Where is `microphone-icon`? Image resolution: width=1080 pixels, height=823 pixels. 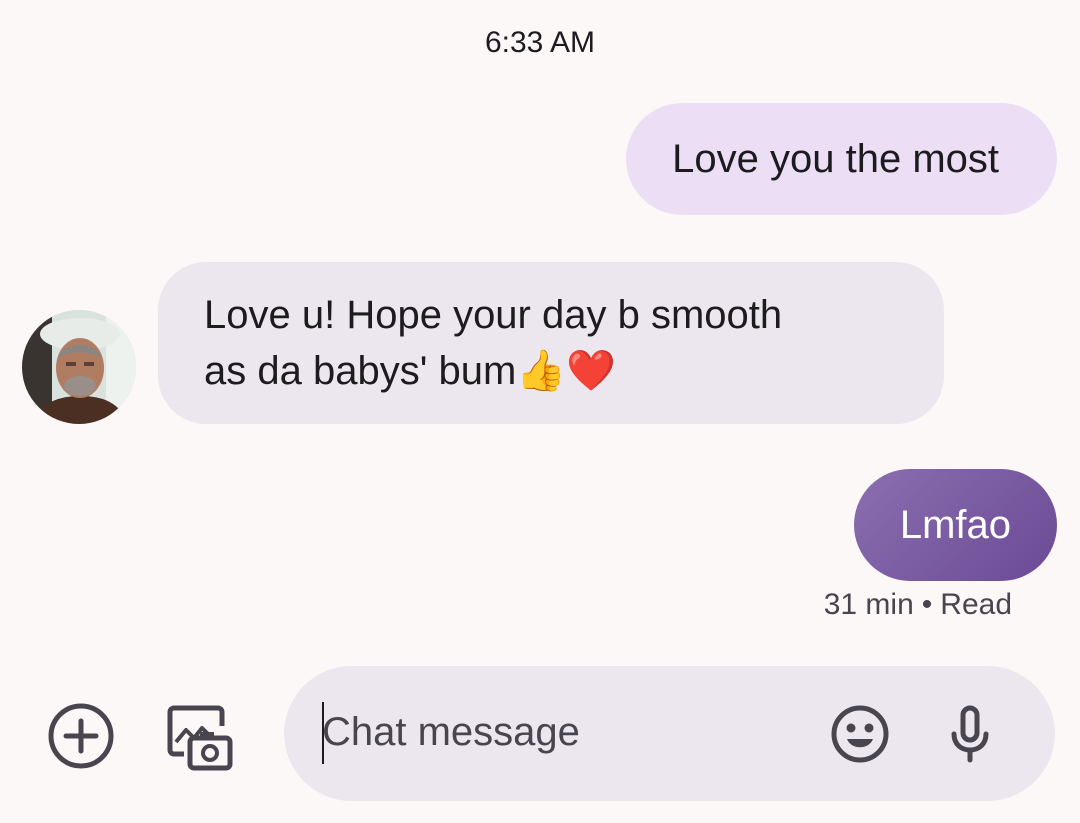
microphone-icon is located at coordinates (970, 734).